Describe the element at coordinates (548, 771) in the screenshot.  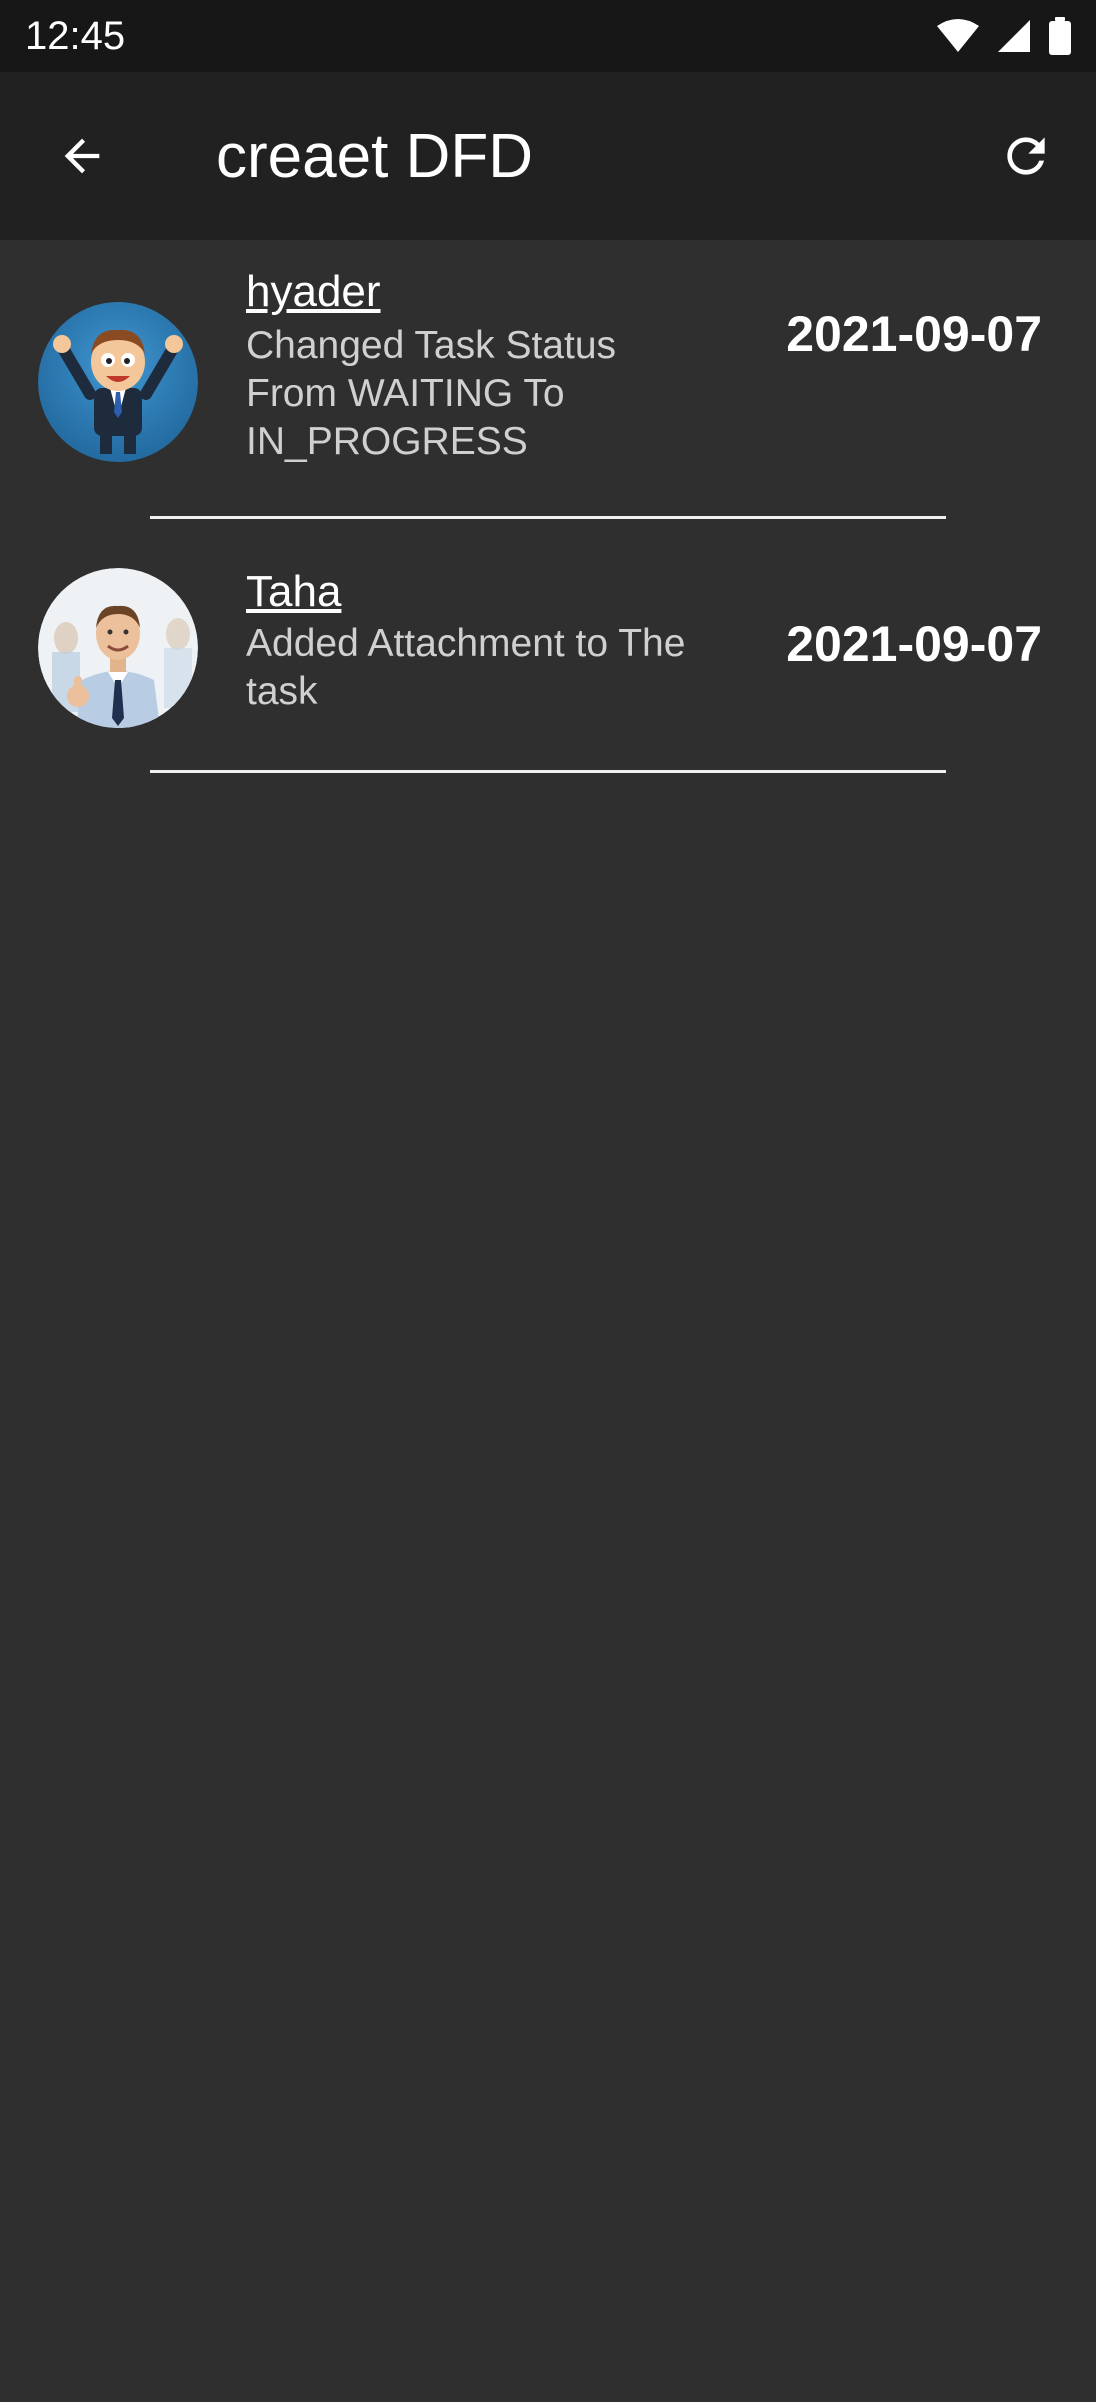
I see `divider` at that location.